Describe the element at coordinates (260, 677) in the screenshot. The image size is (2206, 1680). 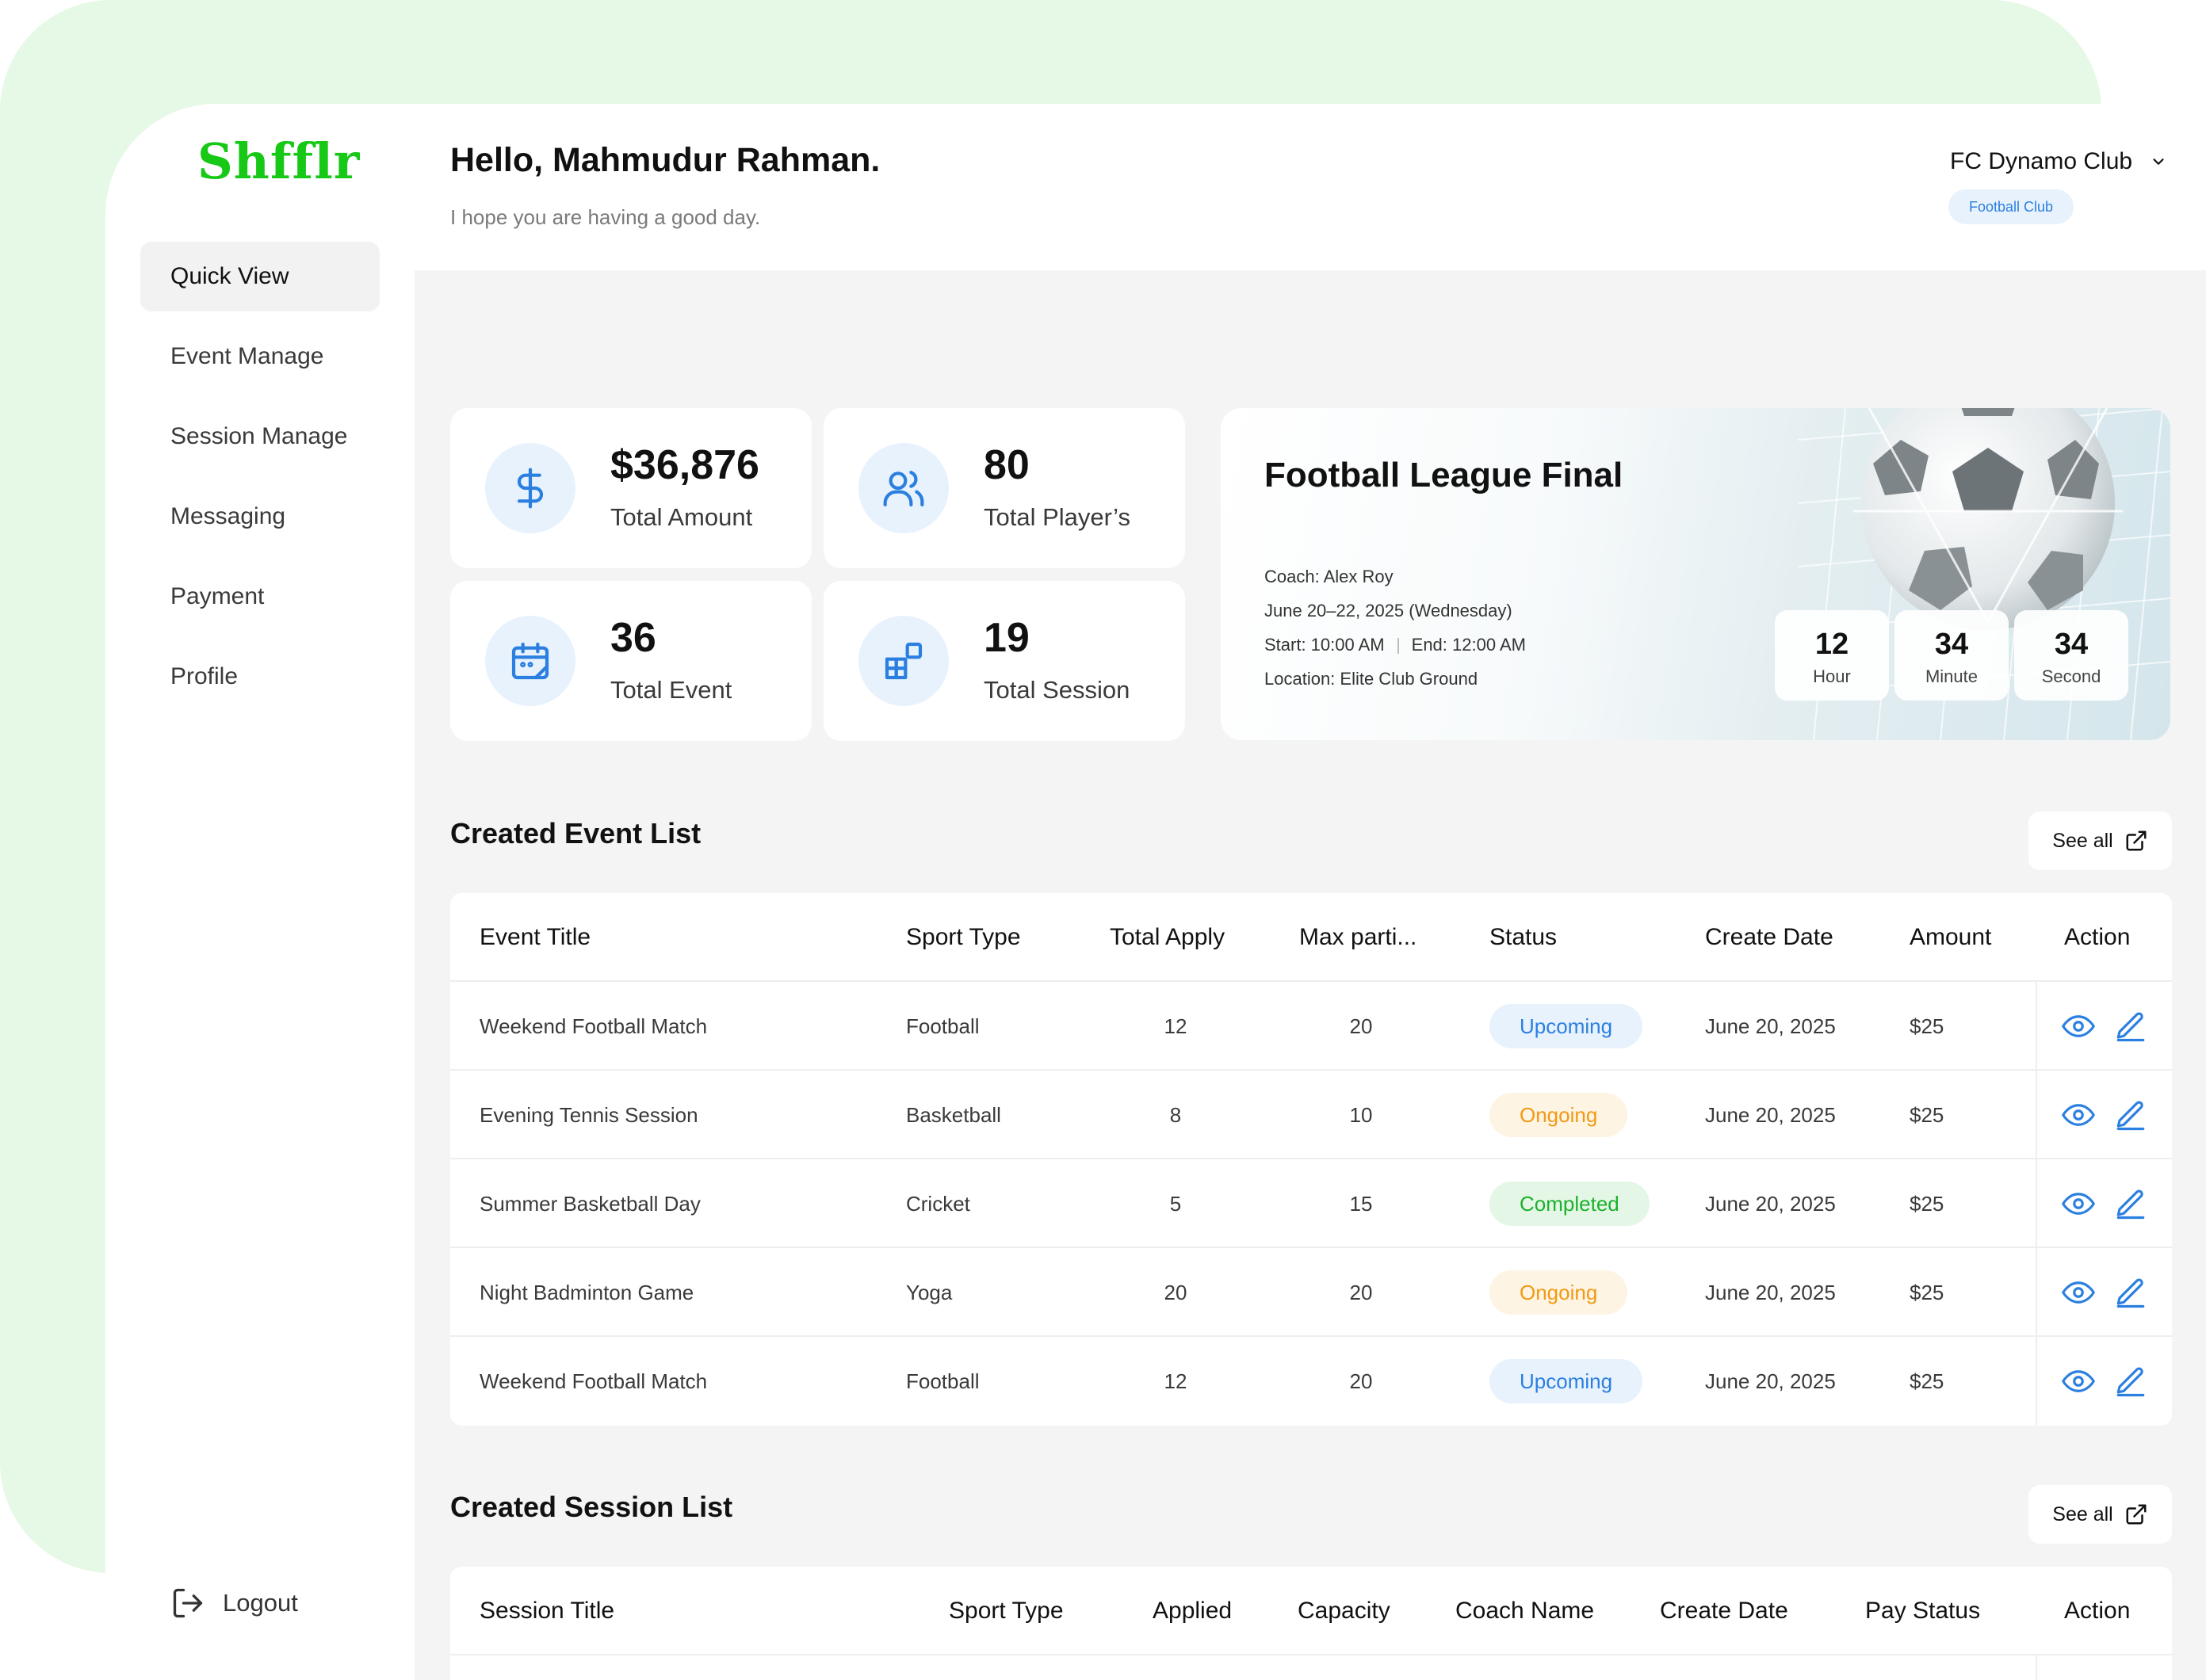
I see `sidebar-item-profile: Profile` at that location.